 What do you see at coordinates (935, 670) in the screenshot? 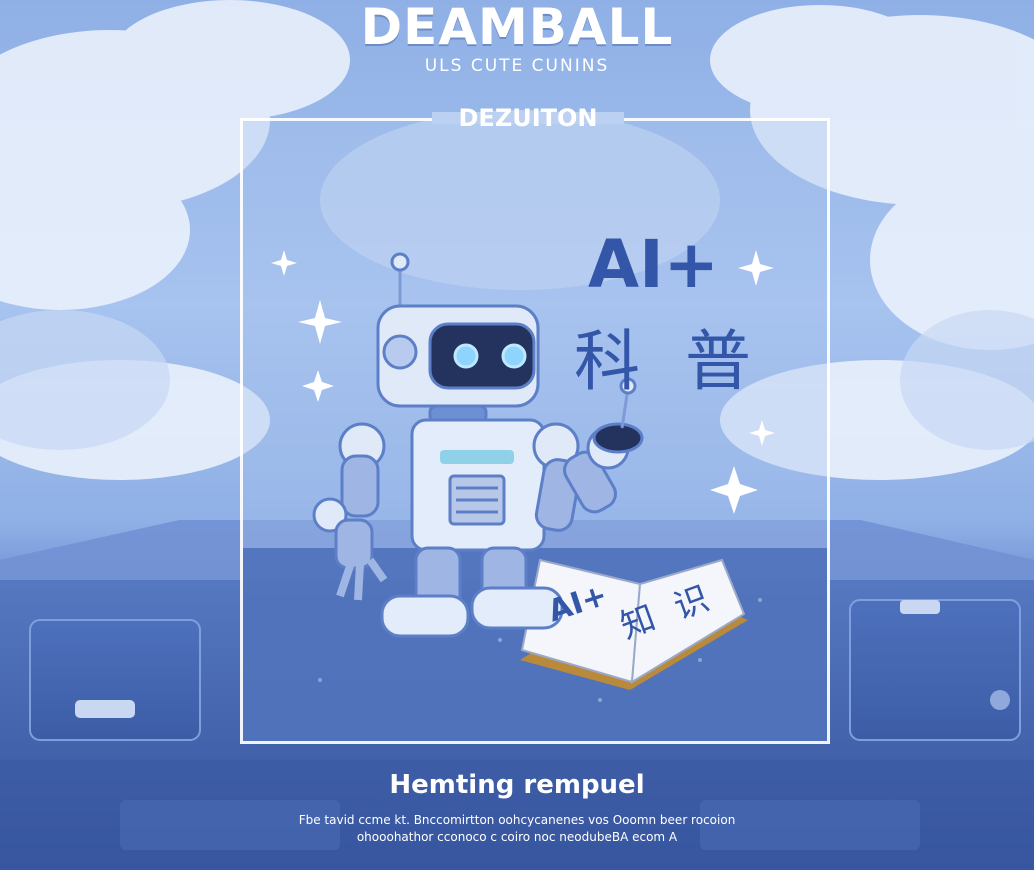
I see `console-right` at bounding box center [935, 670].